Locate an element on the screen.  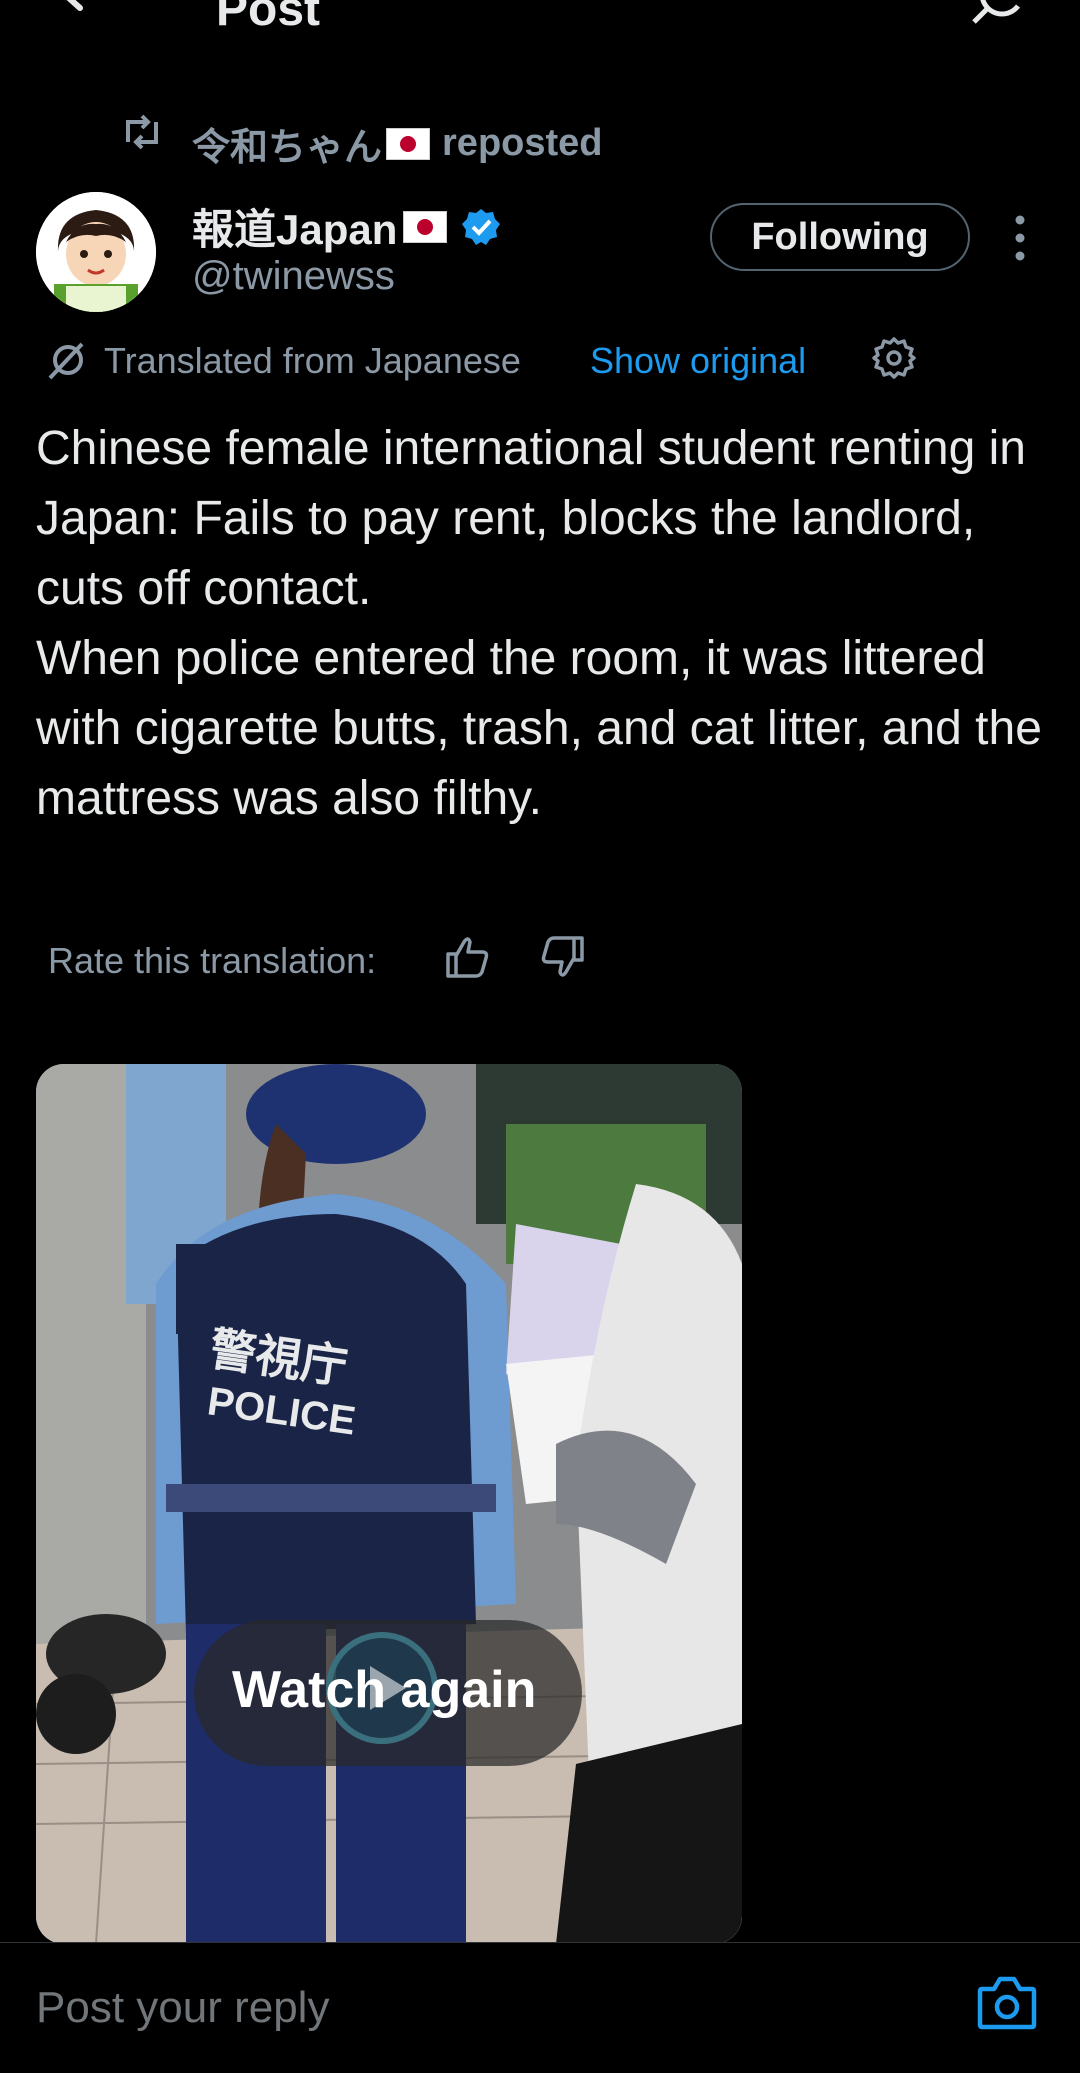
reply-bar is located at coordinates (540, 2007).